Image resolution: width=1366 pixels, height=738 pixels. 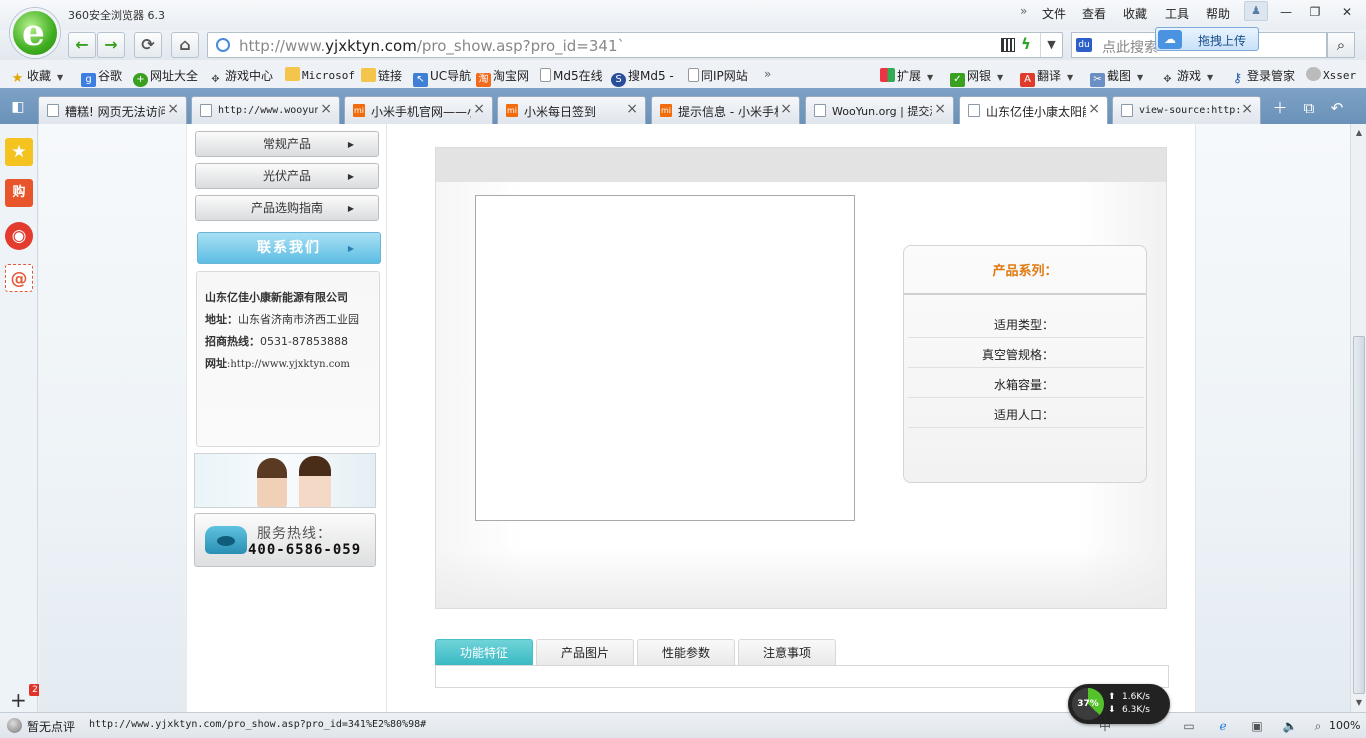 I want to click on minimize-button: —, so click(x=1286, y=12).